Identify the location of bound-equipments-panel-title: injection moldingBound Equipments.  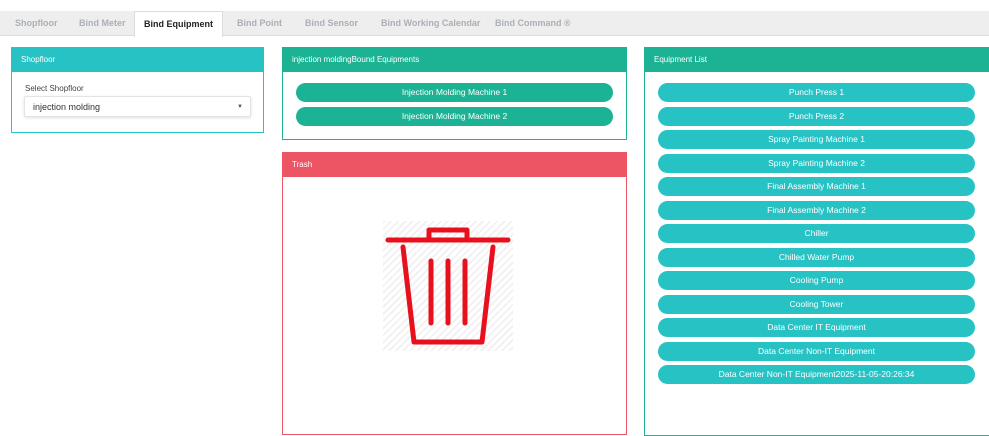
(454, 60).